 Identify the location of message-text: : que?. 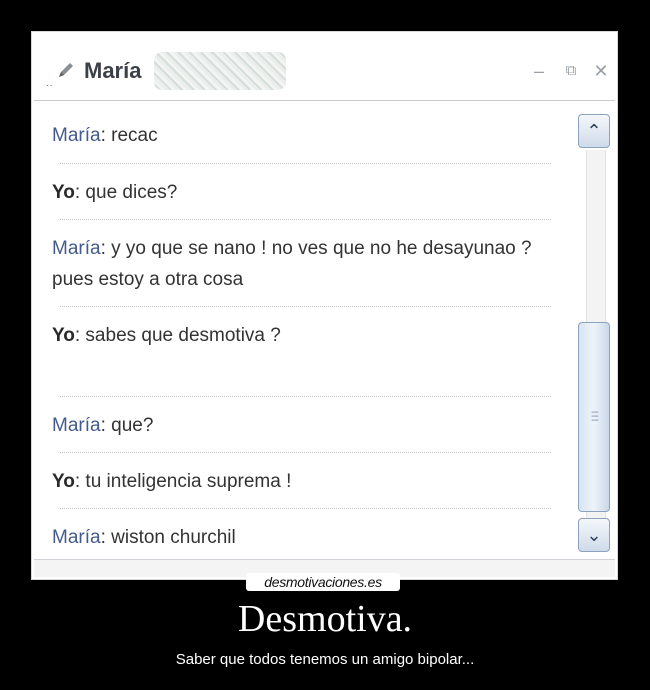
(127, 425).